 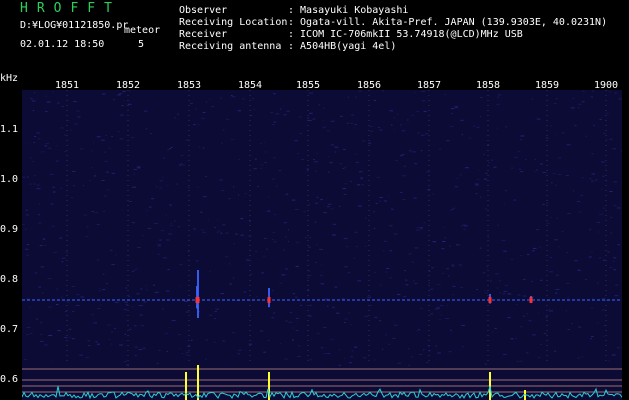 What do you see at coordinates (269, 300) in the screenshot?
I see `echo-core` at bounding box center [269, 300].